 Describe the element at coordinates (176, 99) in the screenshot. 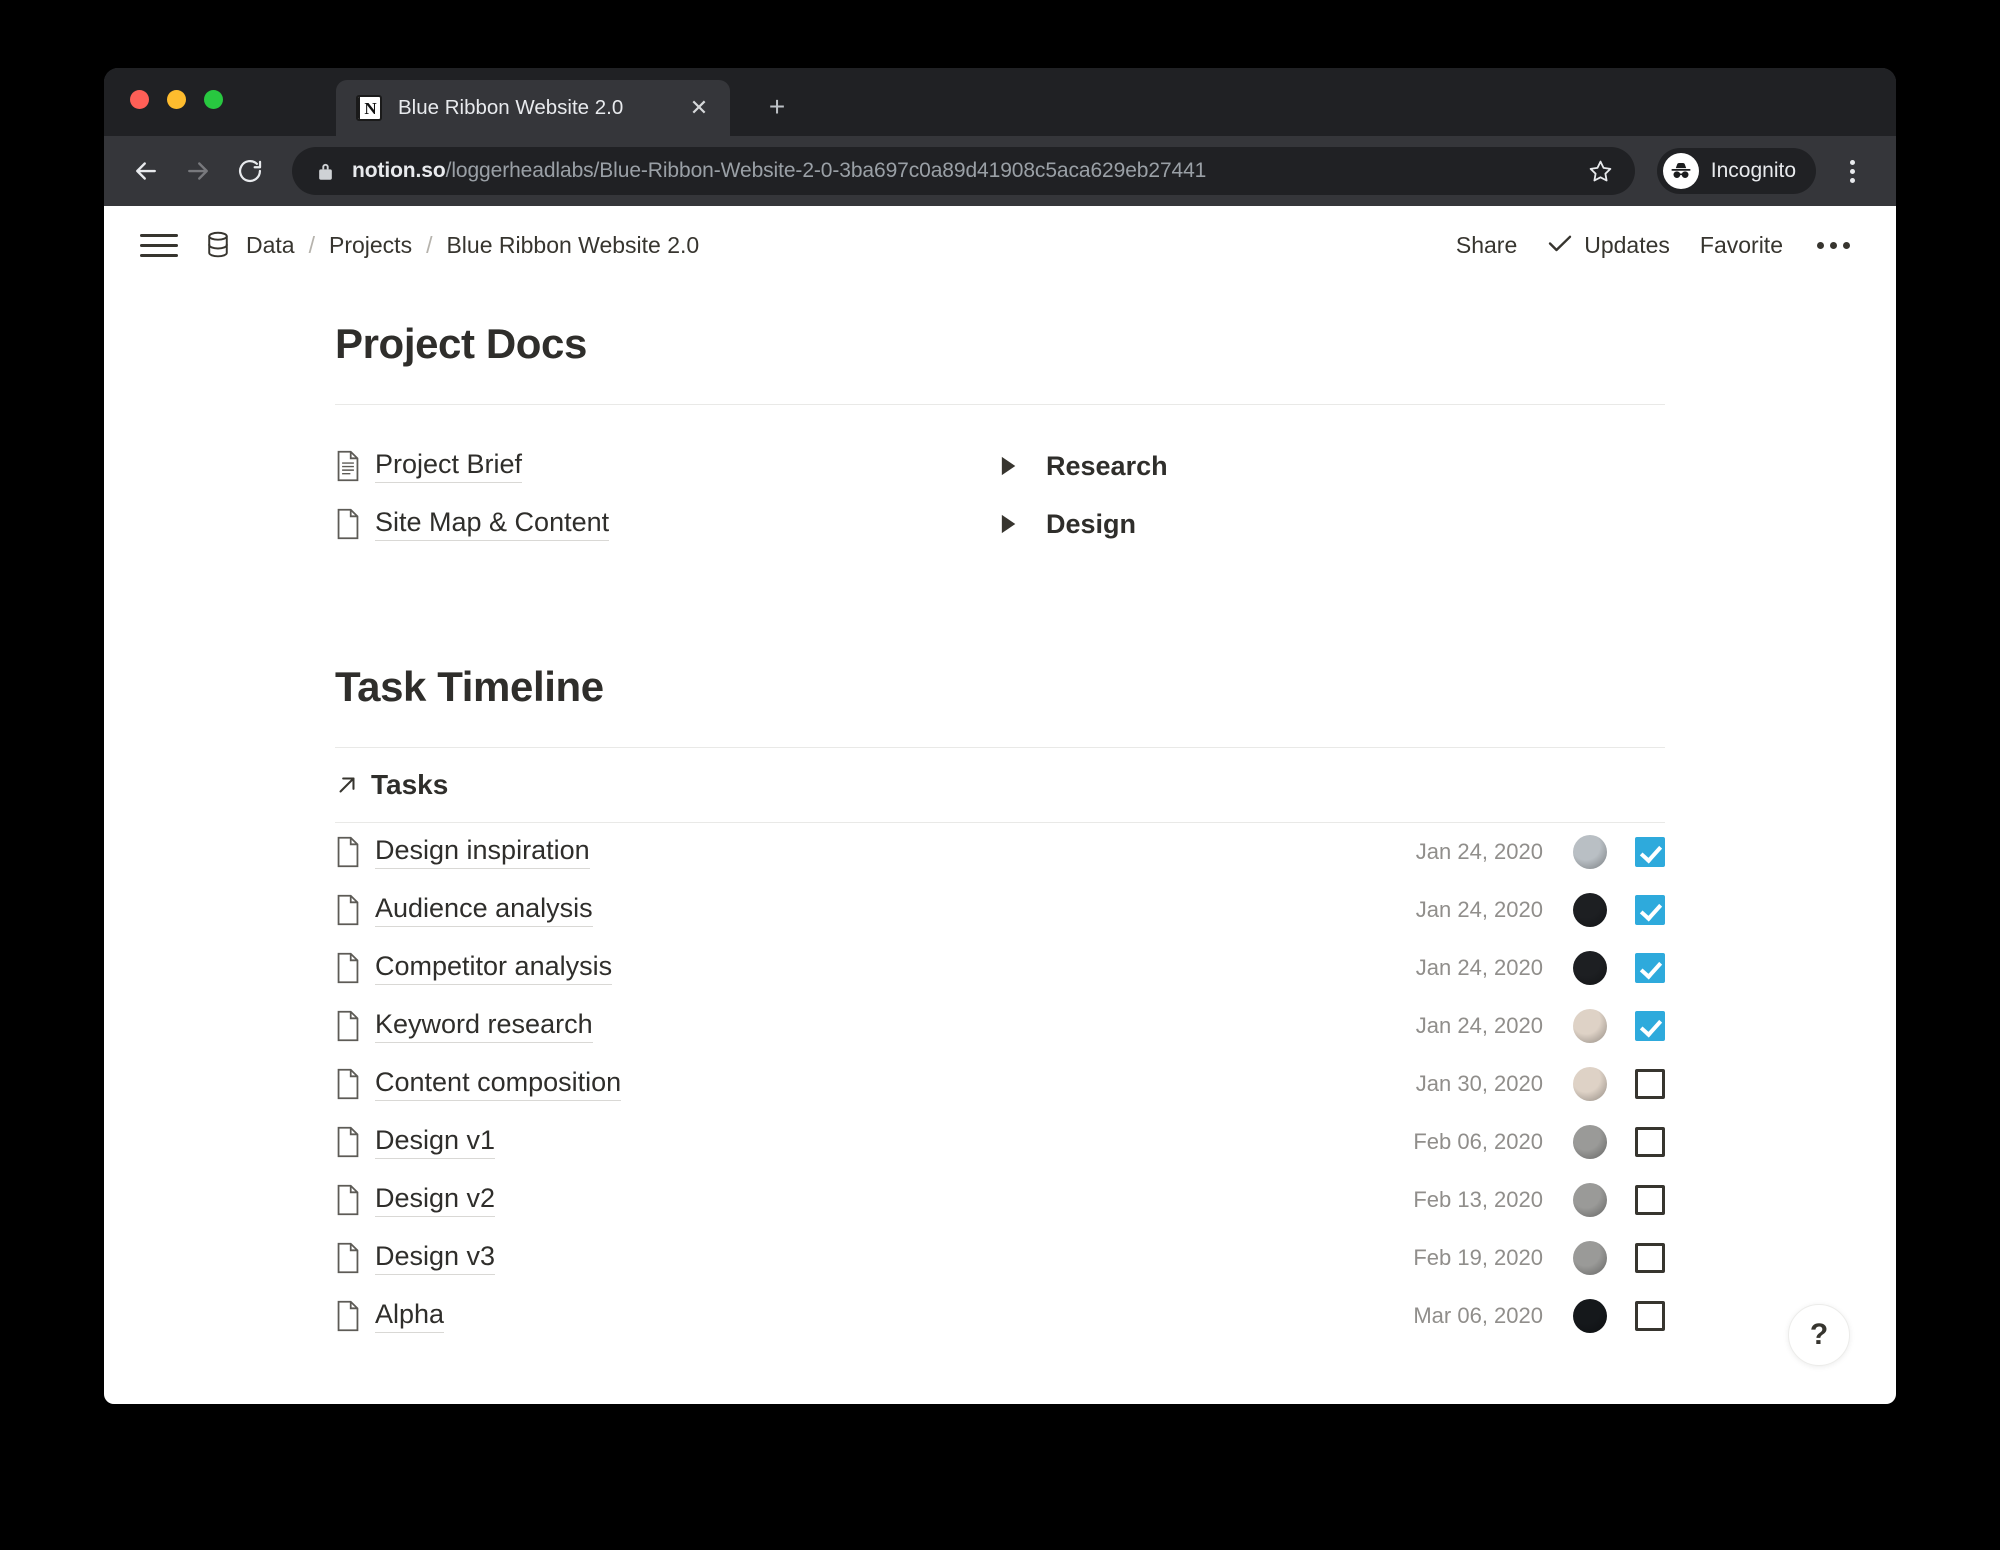

I see `minimize-window-button` at that location.